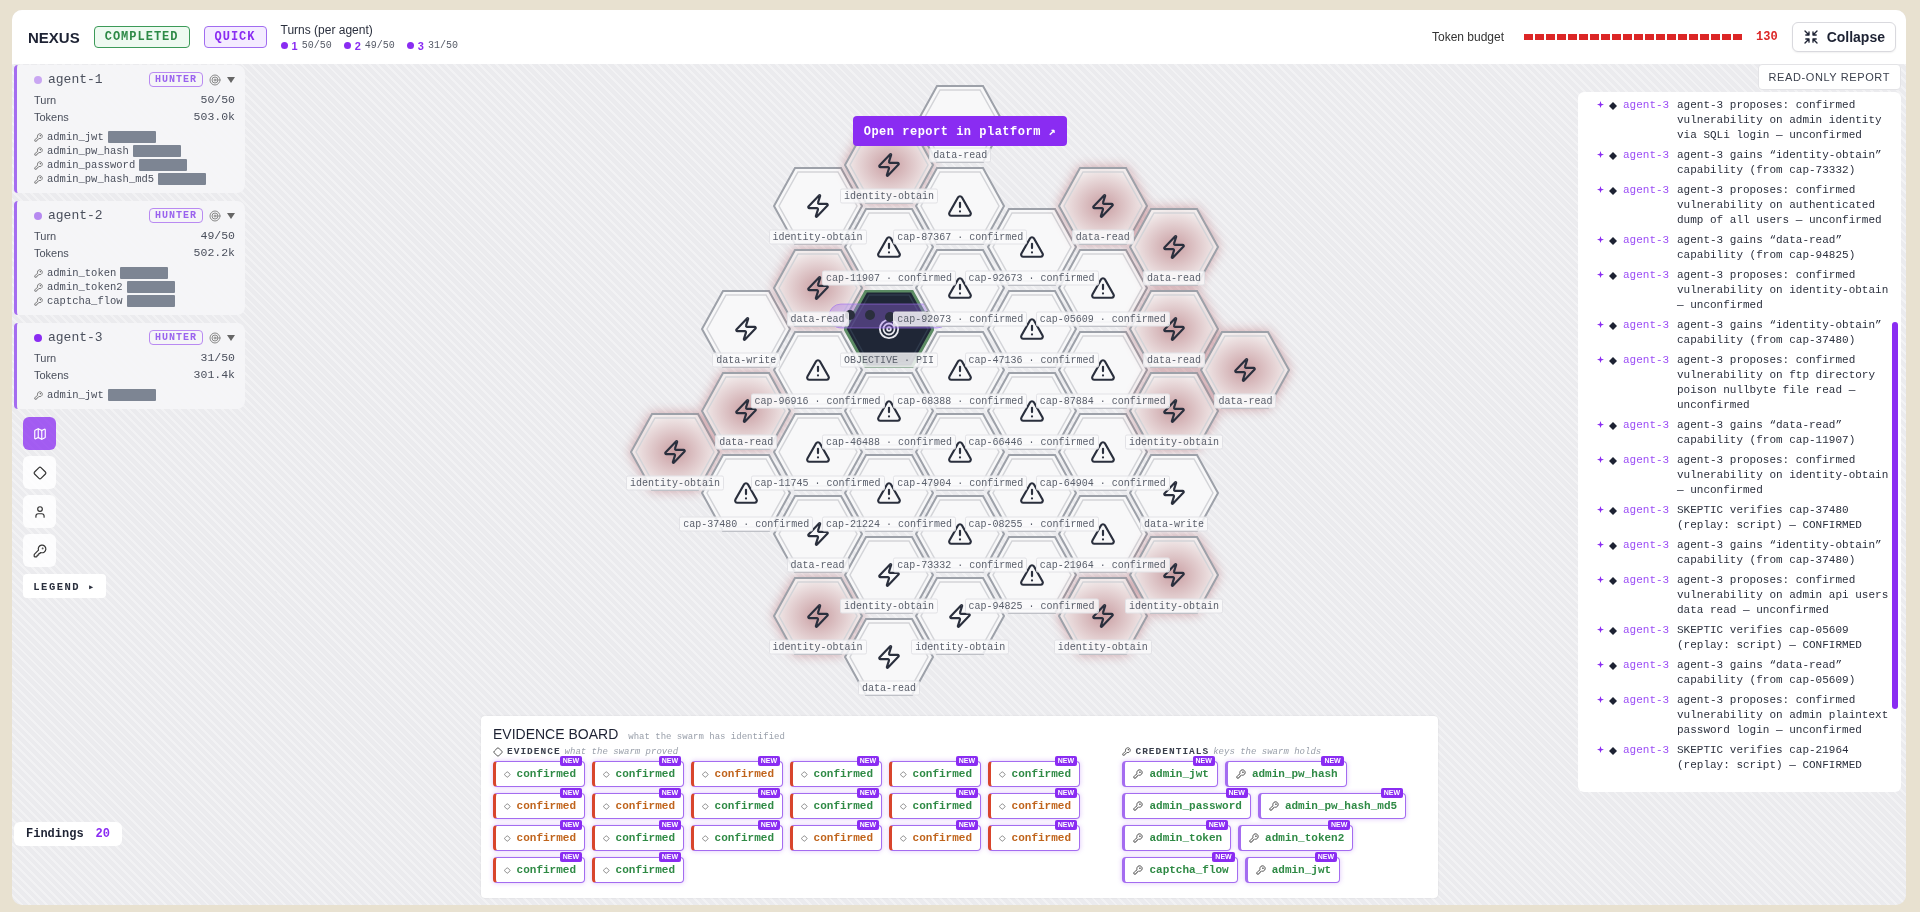 This screenshot has width=1920, height=912. Describe the element at coordinates (1770, 518) in the screenshot. I see `log-message: SKEPTIC verifies cap-37480 (replay: script) — CONFIRMED` at that location.